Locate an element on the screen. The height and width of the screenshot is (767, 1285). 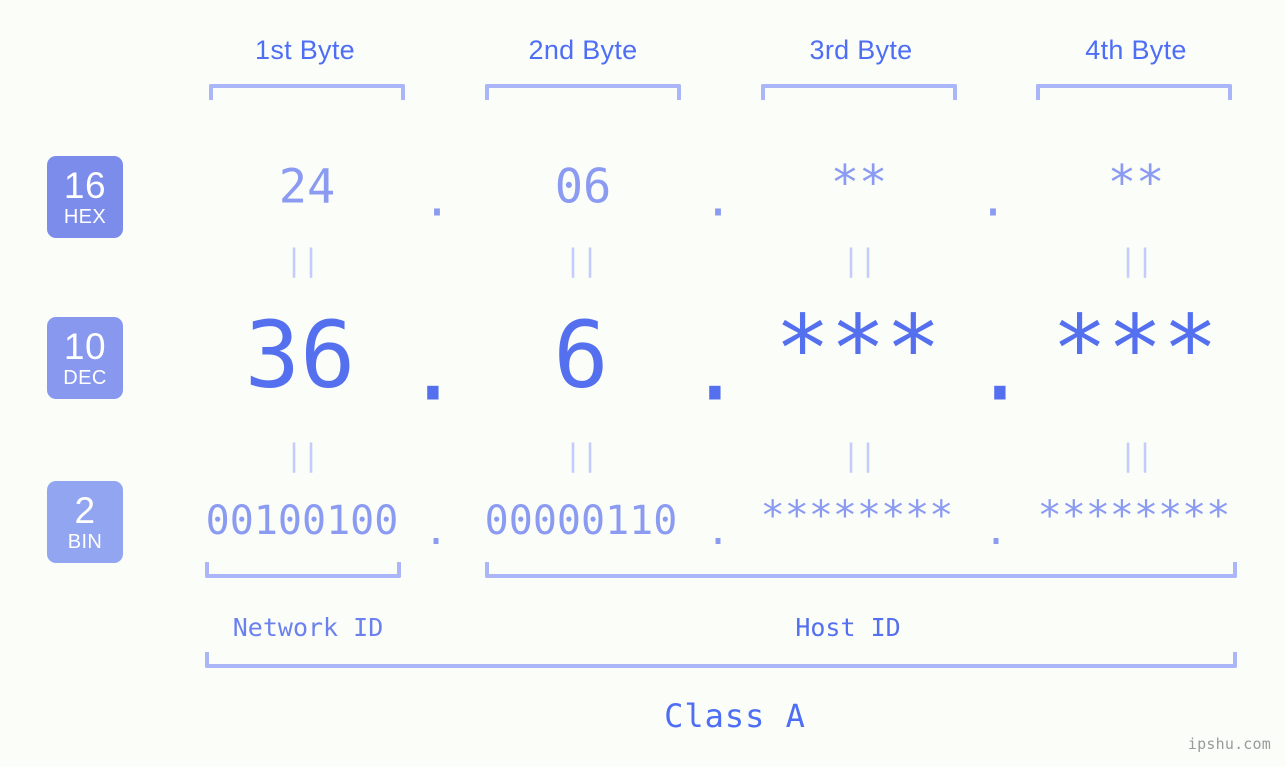
base-badge-bin-number: 2 is located at coordinates (85, 510).